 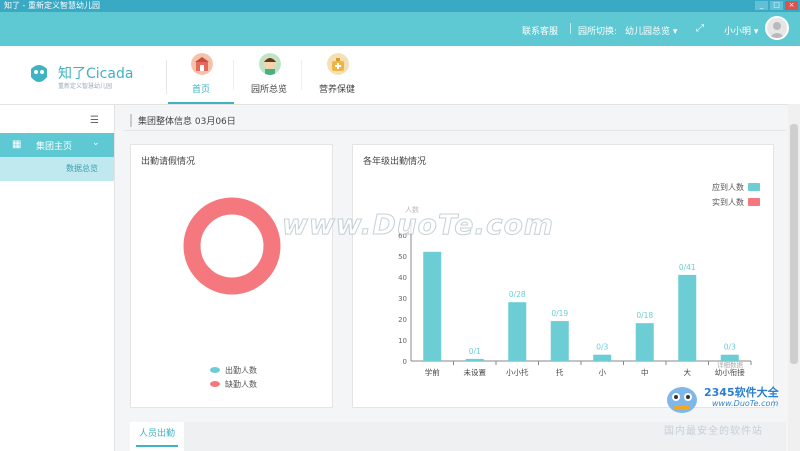 I want to click on child-face-icon, so click(x=270, y=64).